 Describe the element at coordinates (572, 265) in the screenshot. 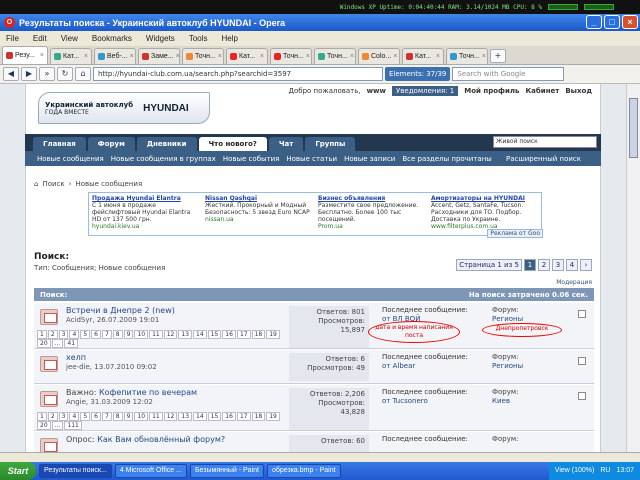

I see `page-4-button: 4` at that location.